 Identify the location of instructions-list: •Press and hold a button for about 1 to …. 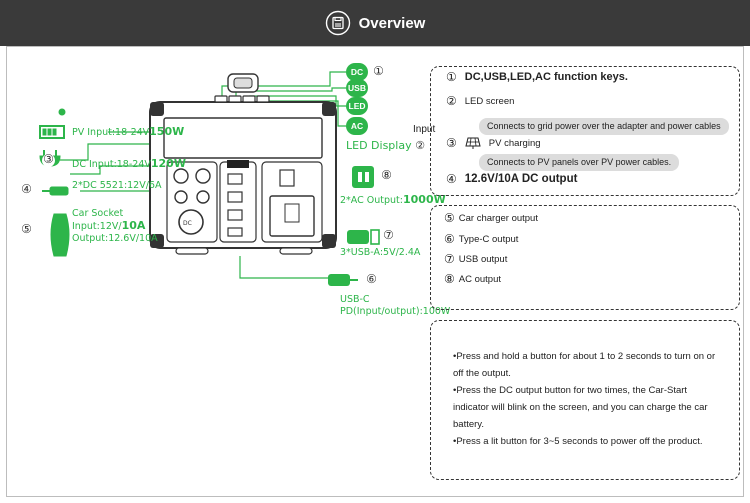
(586, 399).